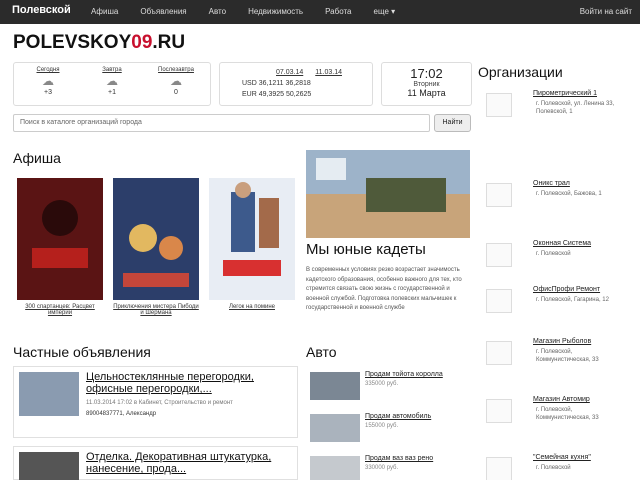 The height and width of the screenshot is (480, 640). Describe the element at coordinates (561, 399) in the screenshot. I see `organization-name: Магазин Автомир` at that location.